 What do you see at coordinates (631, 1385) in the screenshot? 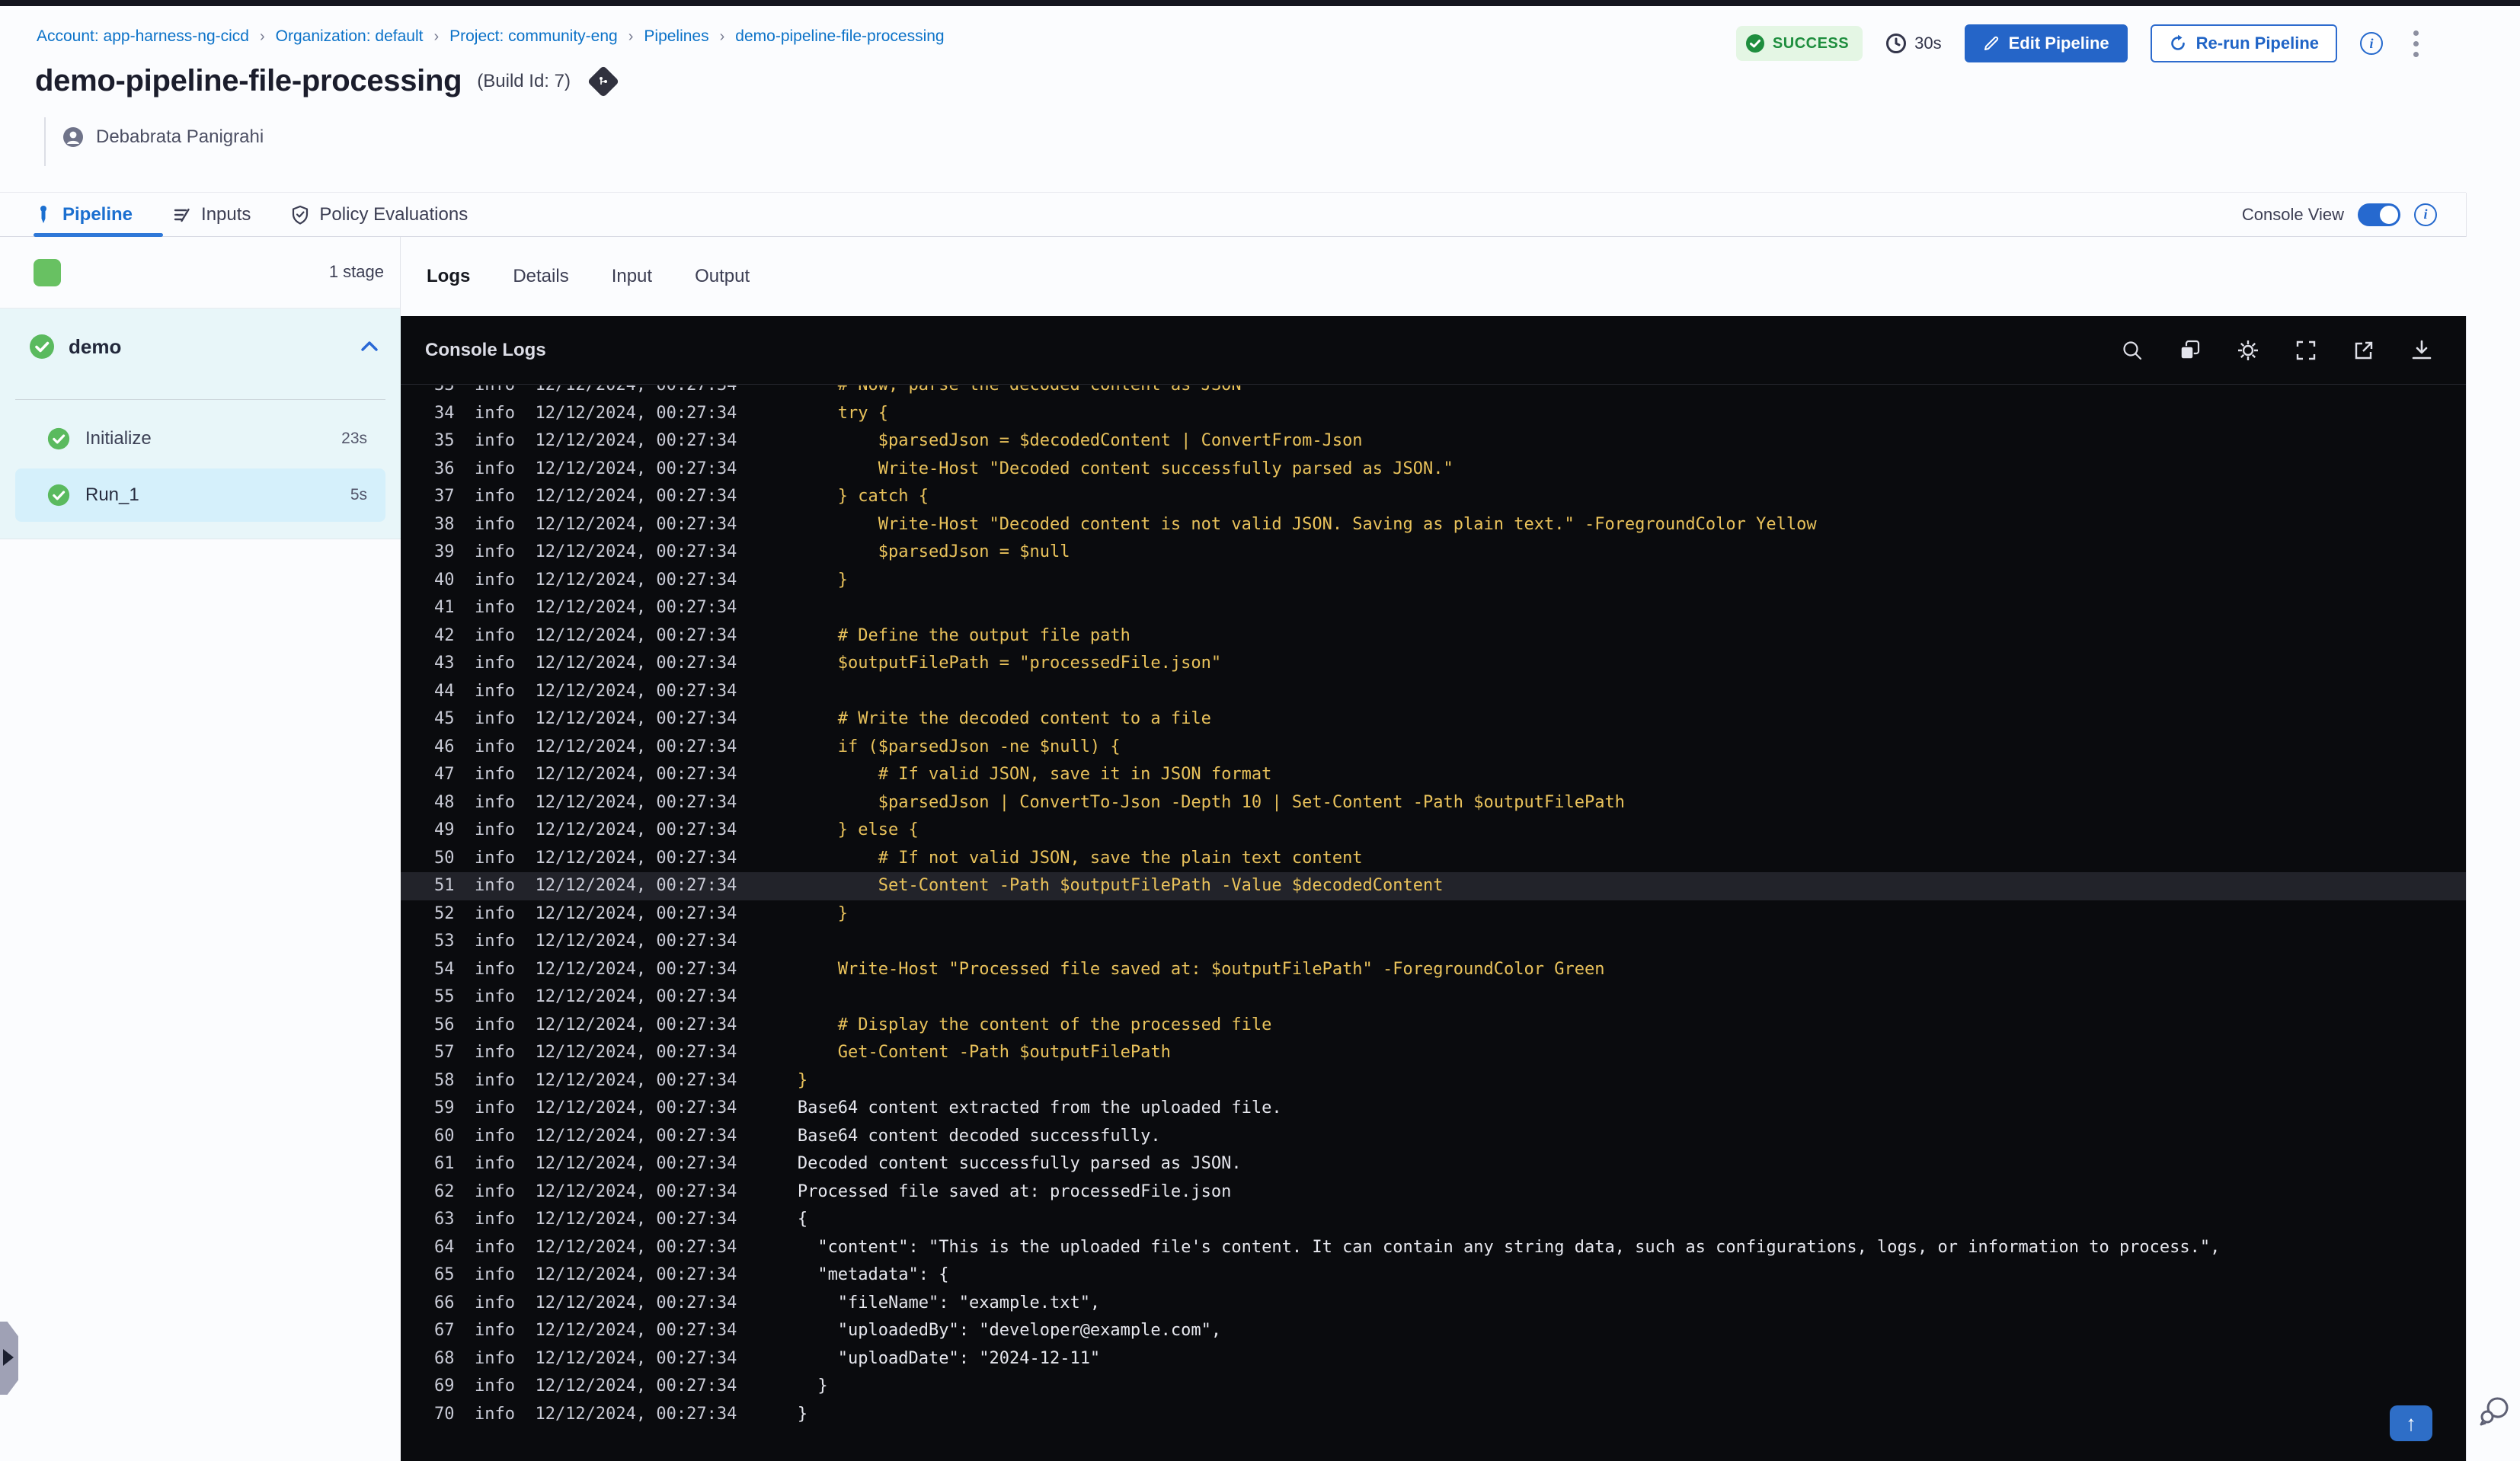
I see `log-row: 69 info 12/12/2024, 00:27:34 }` at bounding box center [631, 1385].